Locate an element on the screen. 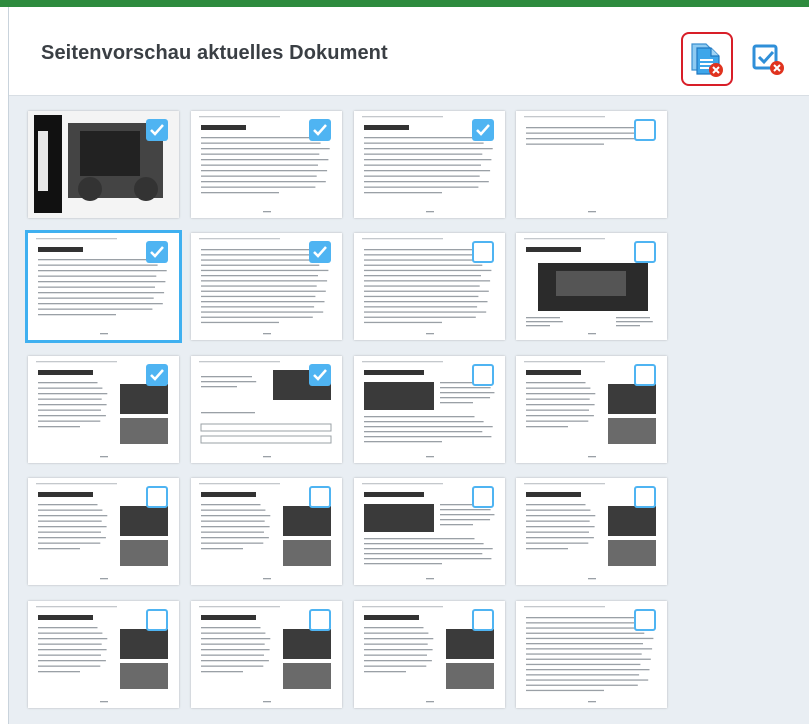 The height and width of the screenshot is (724, 809). document-remove-icon is located at coordinates (707, 60).